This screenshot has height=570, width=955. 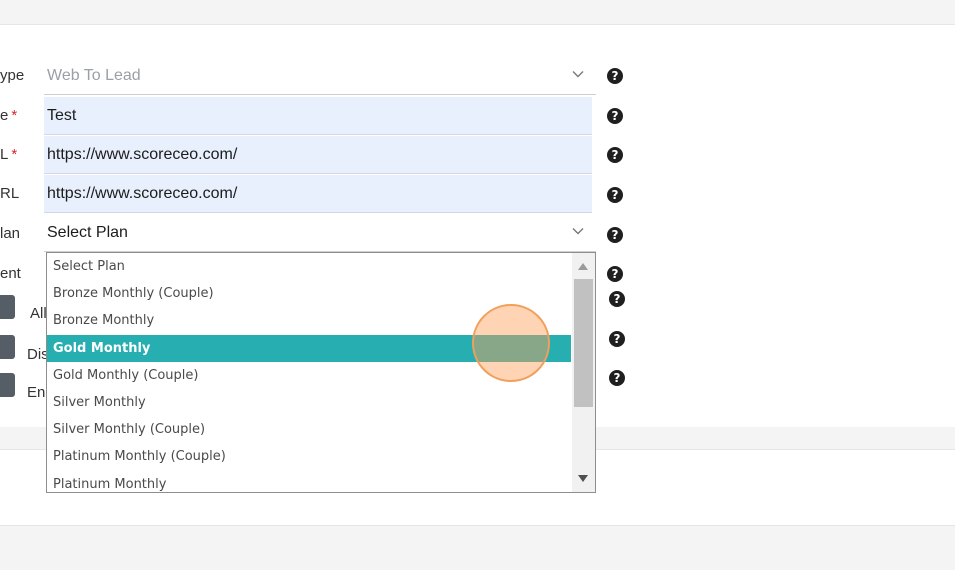 I want to click on checkbox-label: All, so click(x=38, y=313).